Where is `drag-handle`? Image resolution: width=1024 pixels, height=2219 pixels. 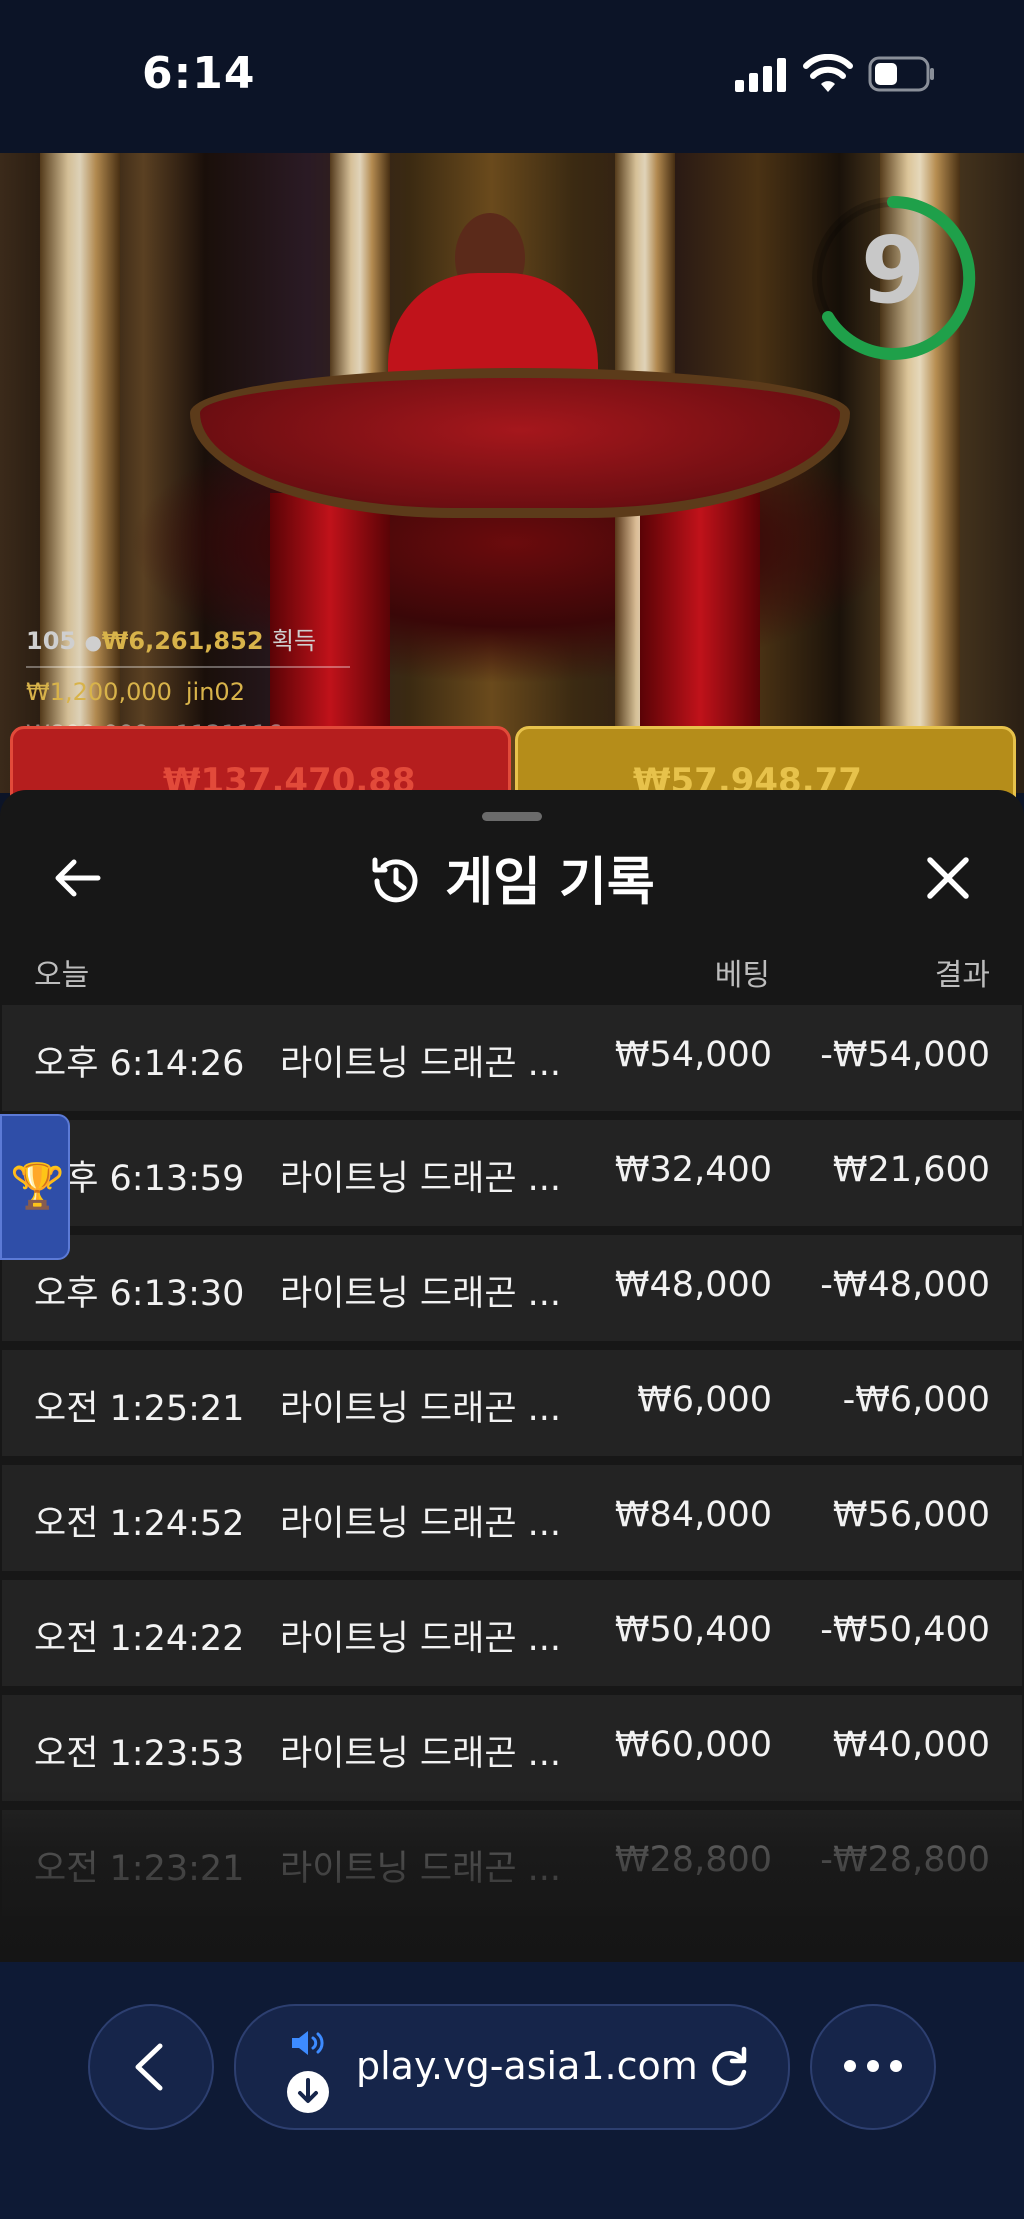 drag-handle is located at coordinates (512, 816).